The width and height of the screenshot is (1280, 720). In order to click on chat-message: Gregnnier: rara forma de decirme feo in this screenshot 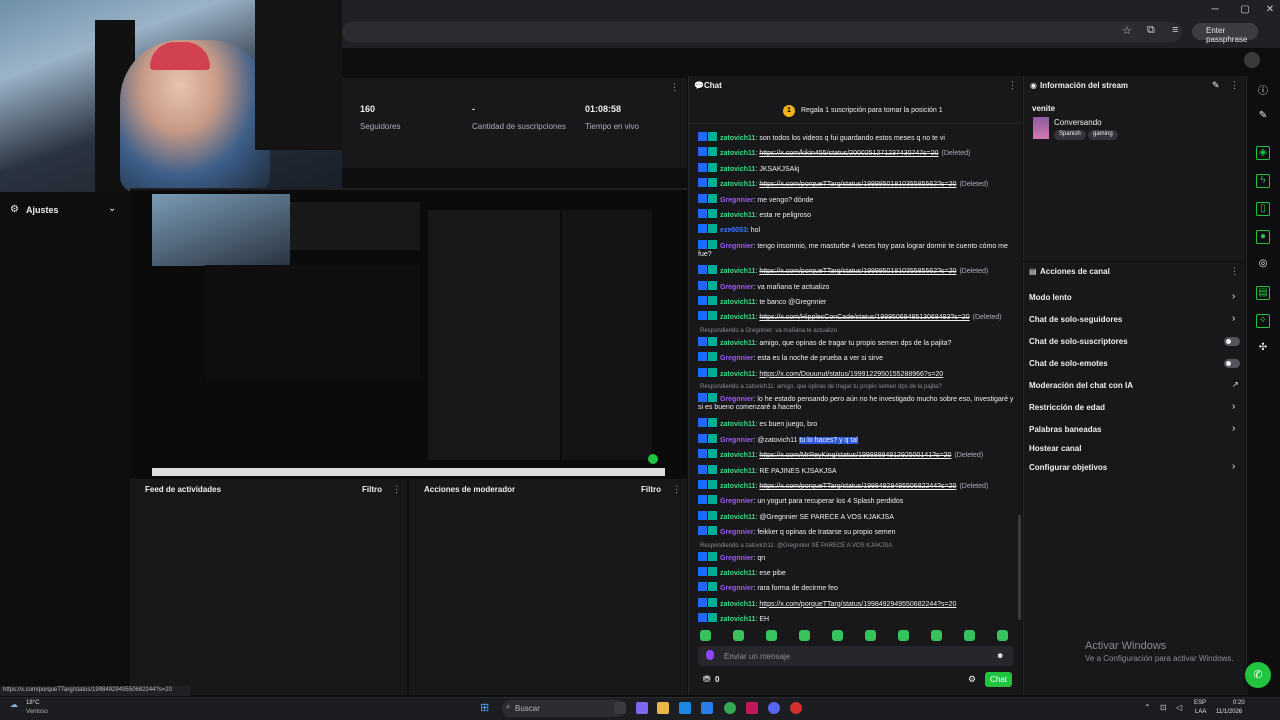, I will do `click(857, 588)`.